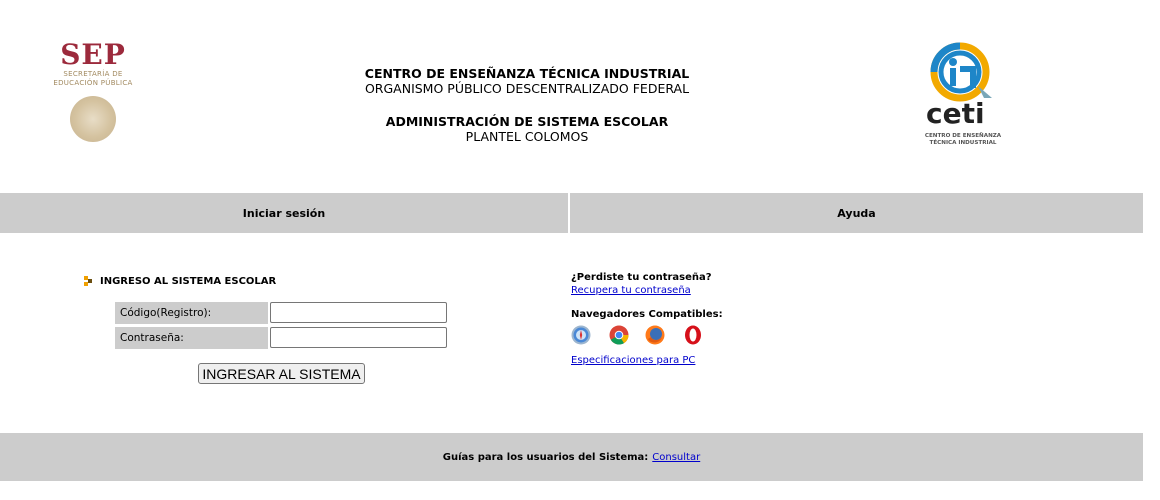 This screenshot has width=1160, height=500. I want to click on institution-name: CENTRO DE ENSEÑANZA TÉCNICA INDUSTRIAL, so click(527, 73).